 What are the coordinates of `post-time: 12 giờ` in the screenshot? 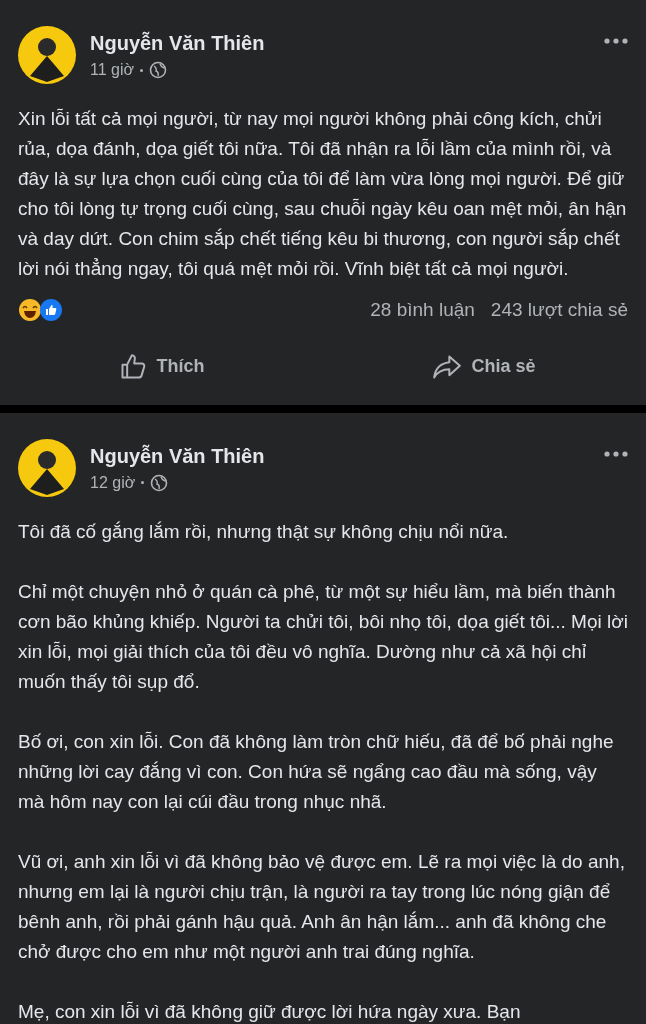 It's located at (113, 482).